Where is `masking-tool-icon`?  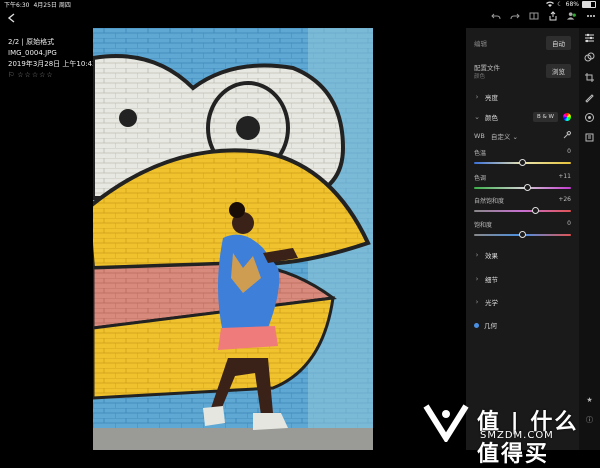
masking-tool-icon is located at coordinates (589, 117).